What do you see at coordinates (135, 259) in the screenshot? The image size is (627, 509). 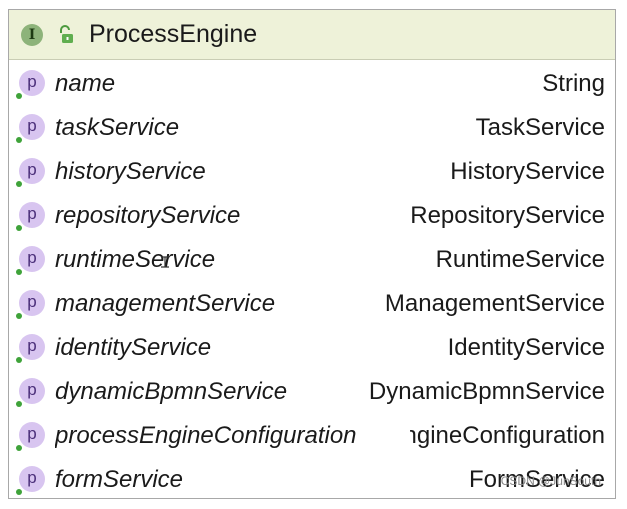 I see `field-name: runtimeService` at bounding box center [135, 259].